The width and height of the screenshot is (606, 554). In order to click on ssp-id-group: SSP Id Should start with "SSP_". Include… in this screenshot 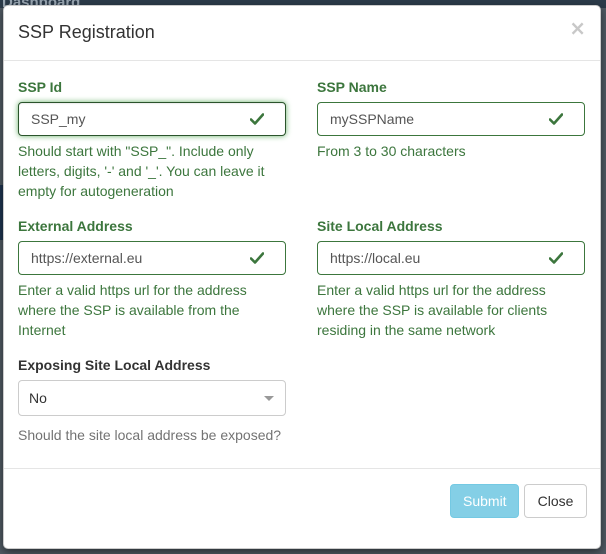, I will do `click(152, 140)`.